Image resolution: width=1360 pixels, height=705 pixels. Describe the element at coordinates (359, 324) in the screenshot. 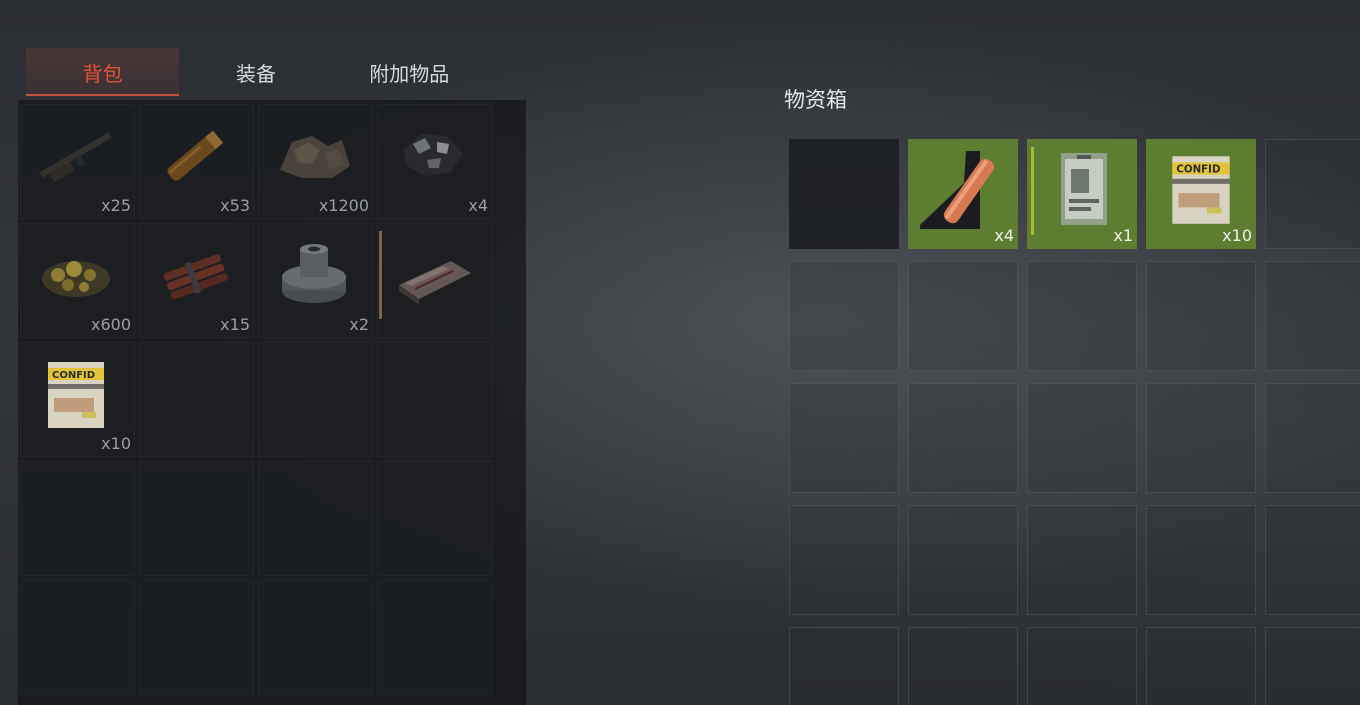

I see `item-count: x2` at that location.